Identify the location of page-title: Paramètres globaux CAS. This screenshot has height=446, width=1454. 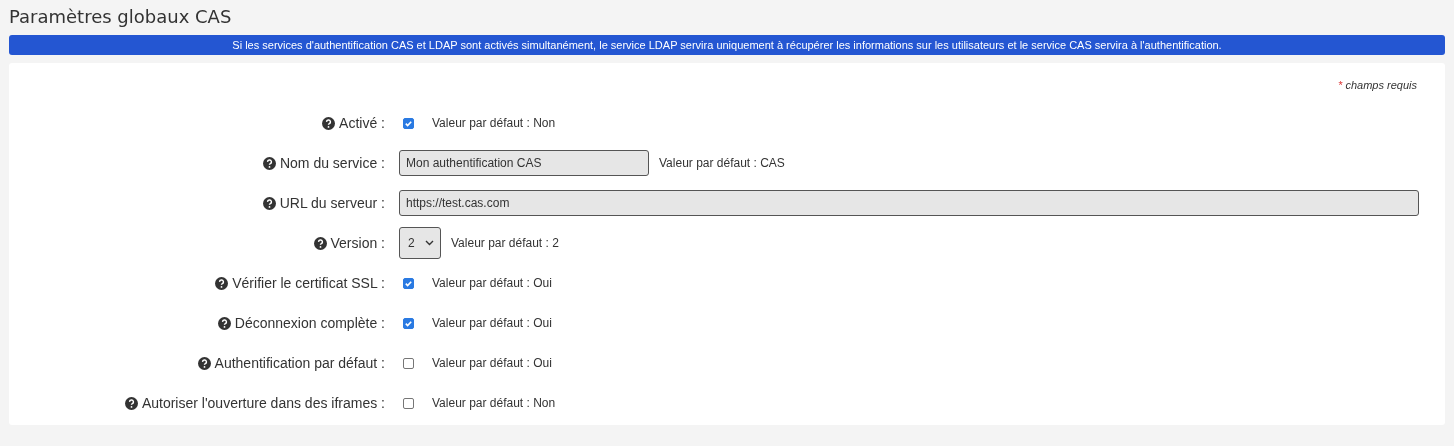
(121, 16).